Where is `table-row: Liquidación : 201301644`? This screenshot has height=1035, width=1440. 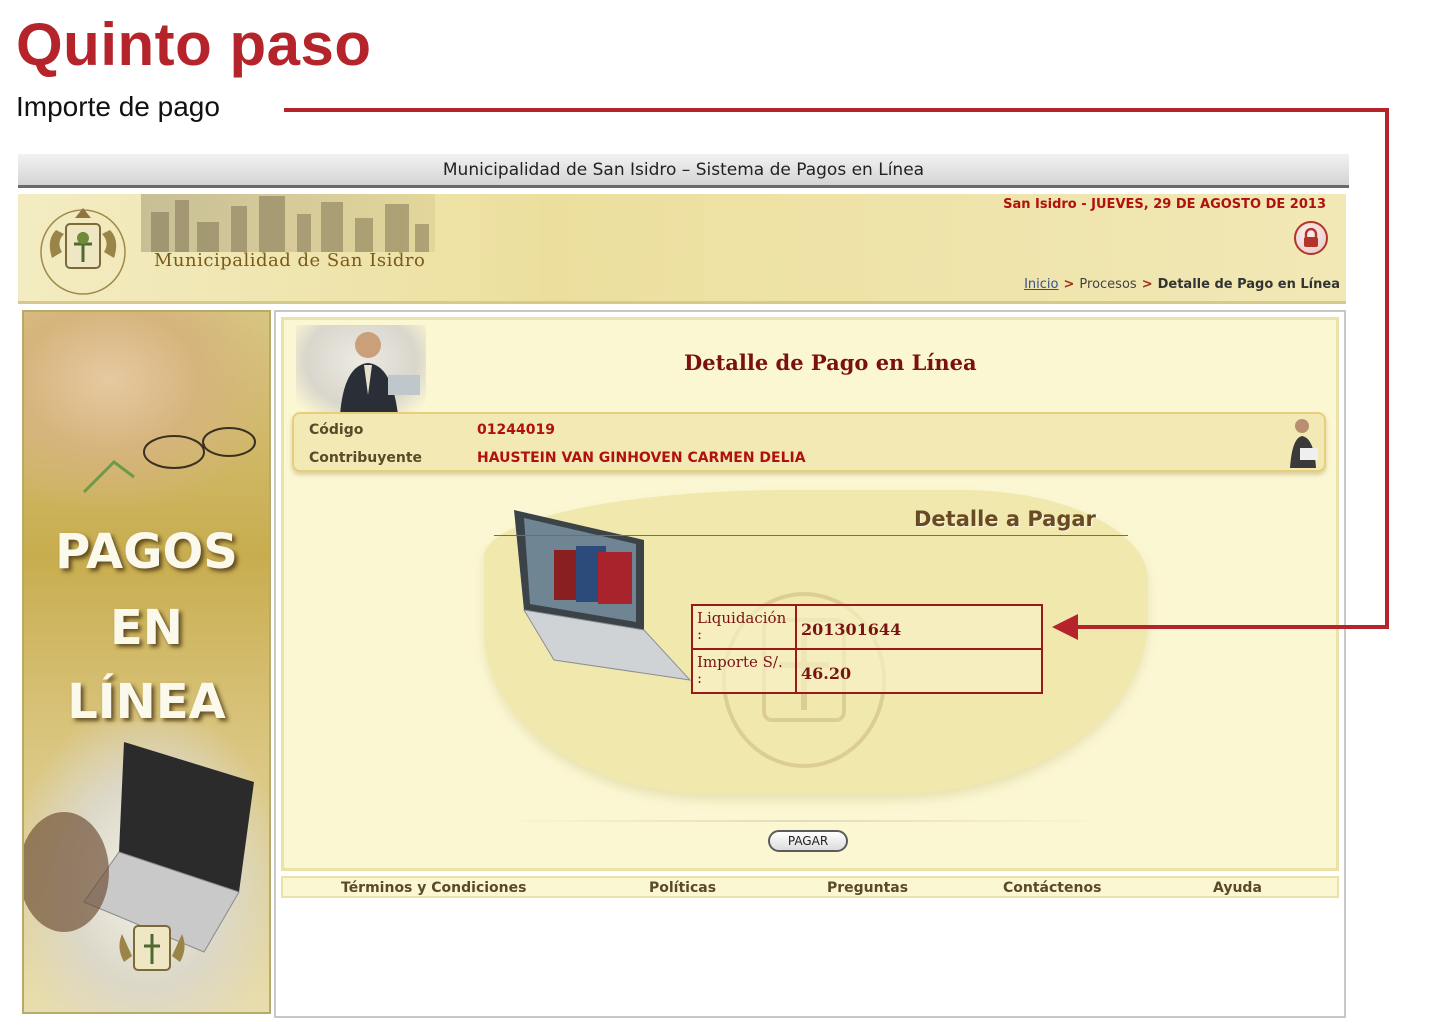 table-row: Liquidación : 201301644 is located at coordinates (867, 627).